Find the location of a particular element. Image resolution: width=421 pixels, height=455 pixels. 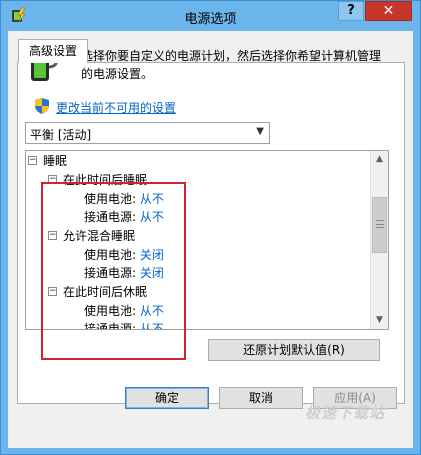

close-button: ✕ is located at coordinates (388, 11).